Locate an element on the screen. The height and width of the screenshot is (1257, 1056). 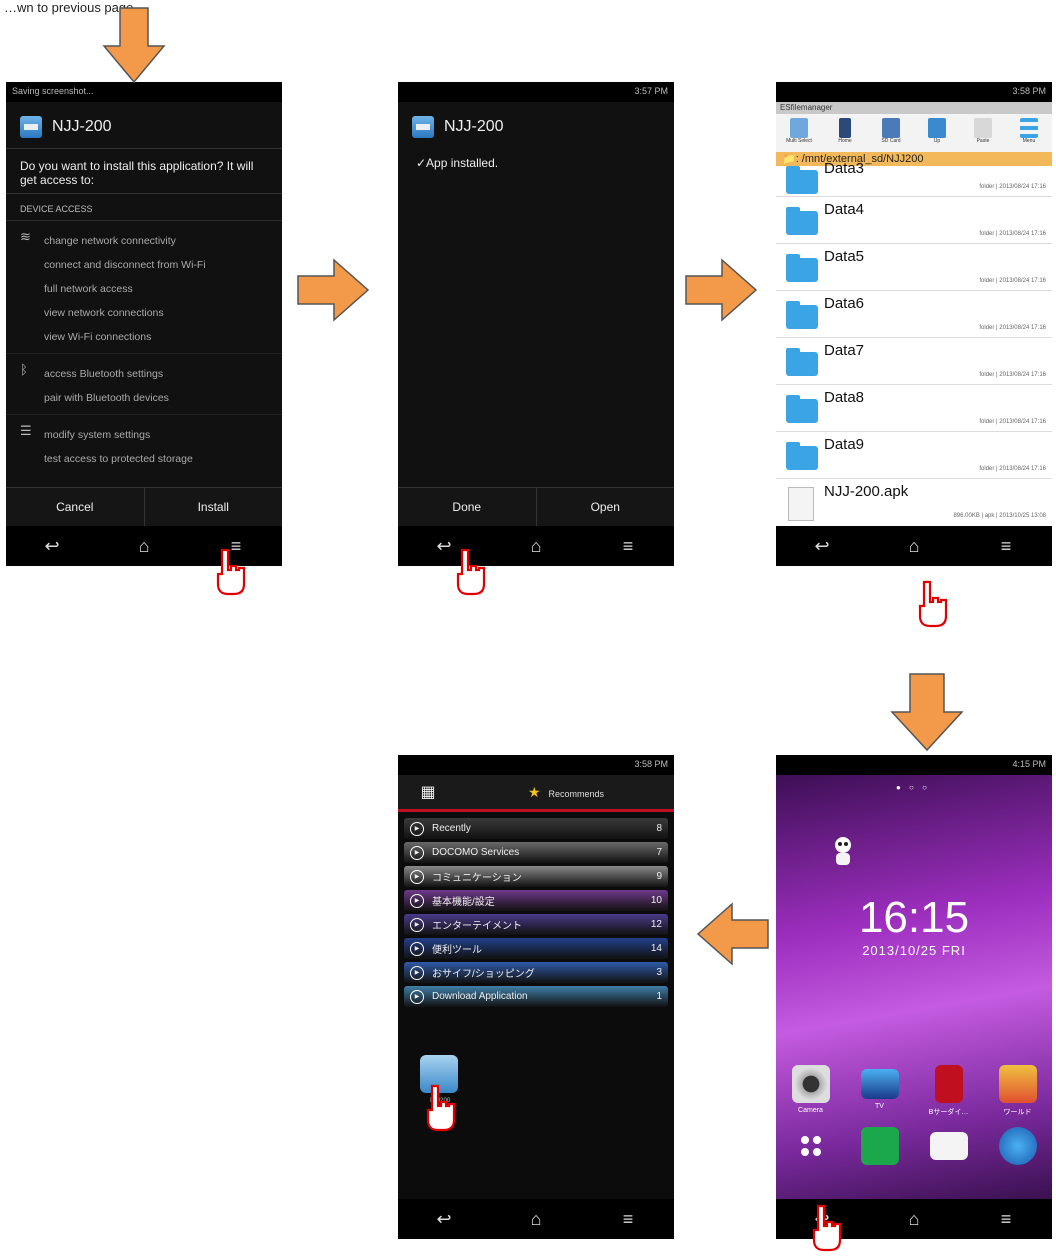
home-button: Home is located at coordinates (845, 133).